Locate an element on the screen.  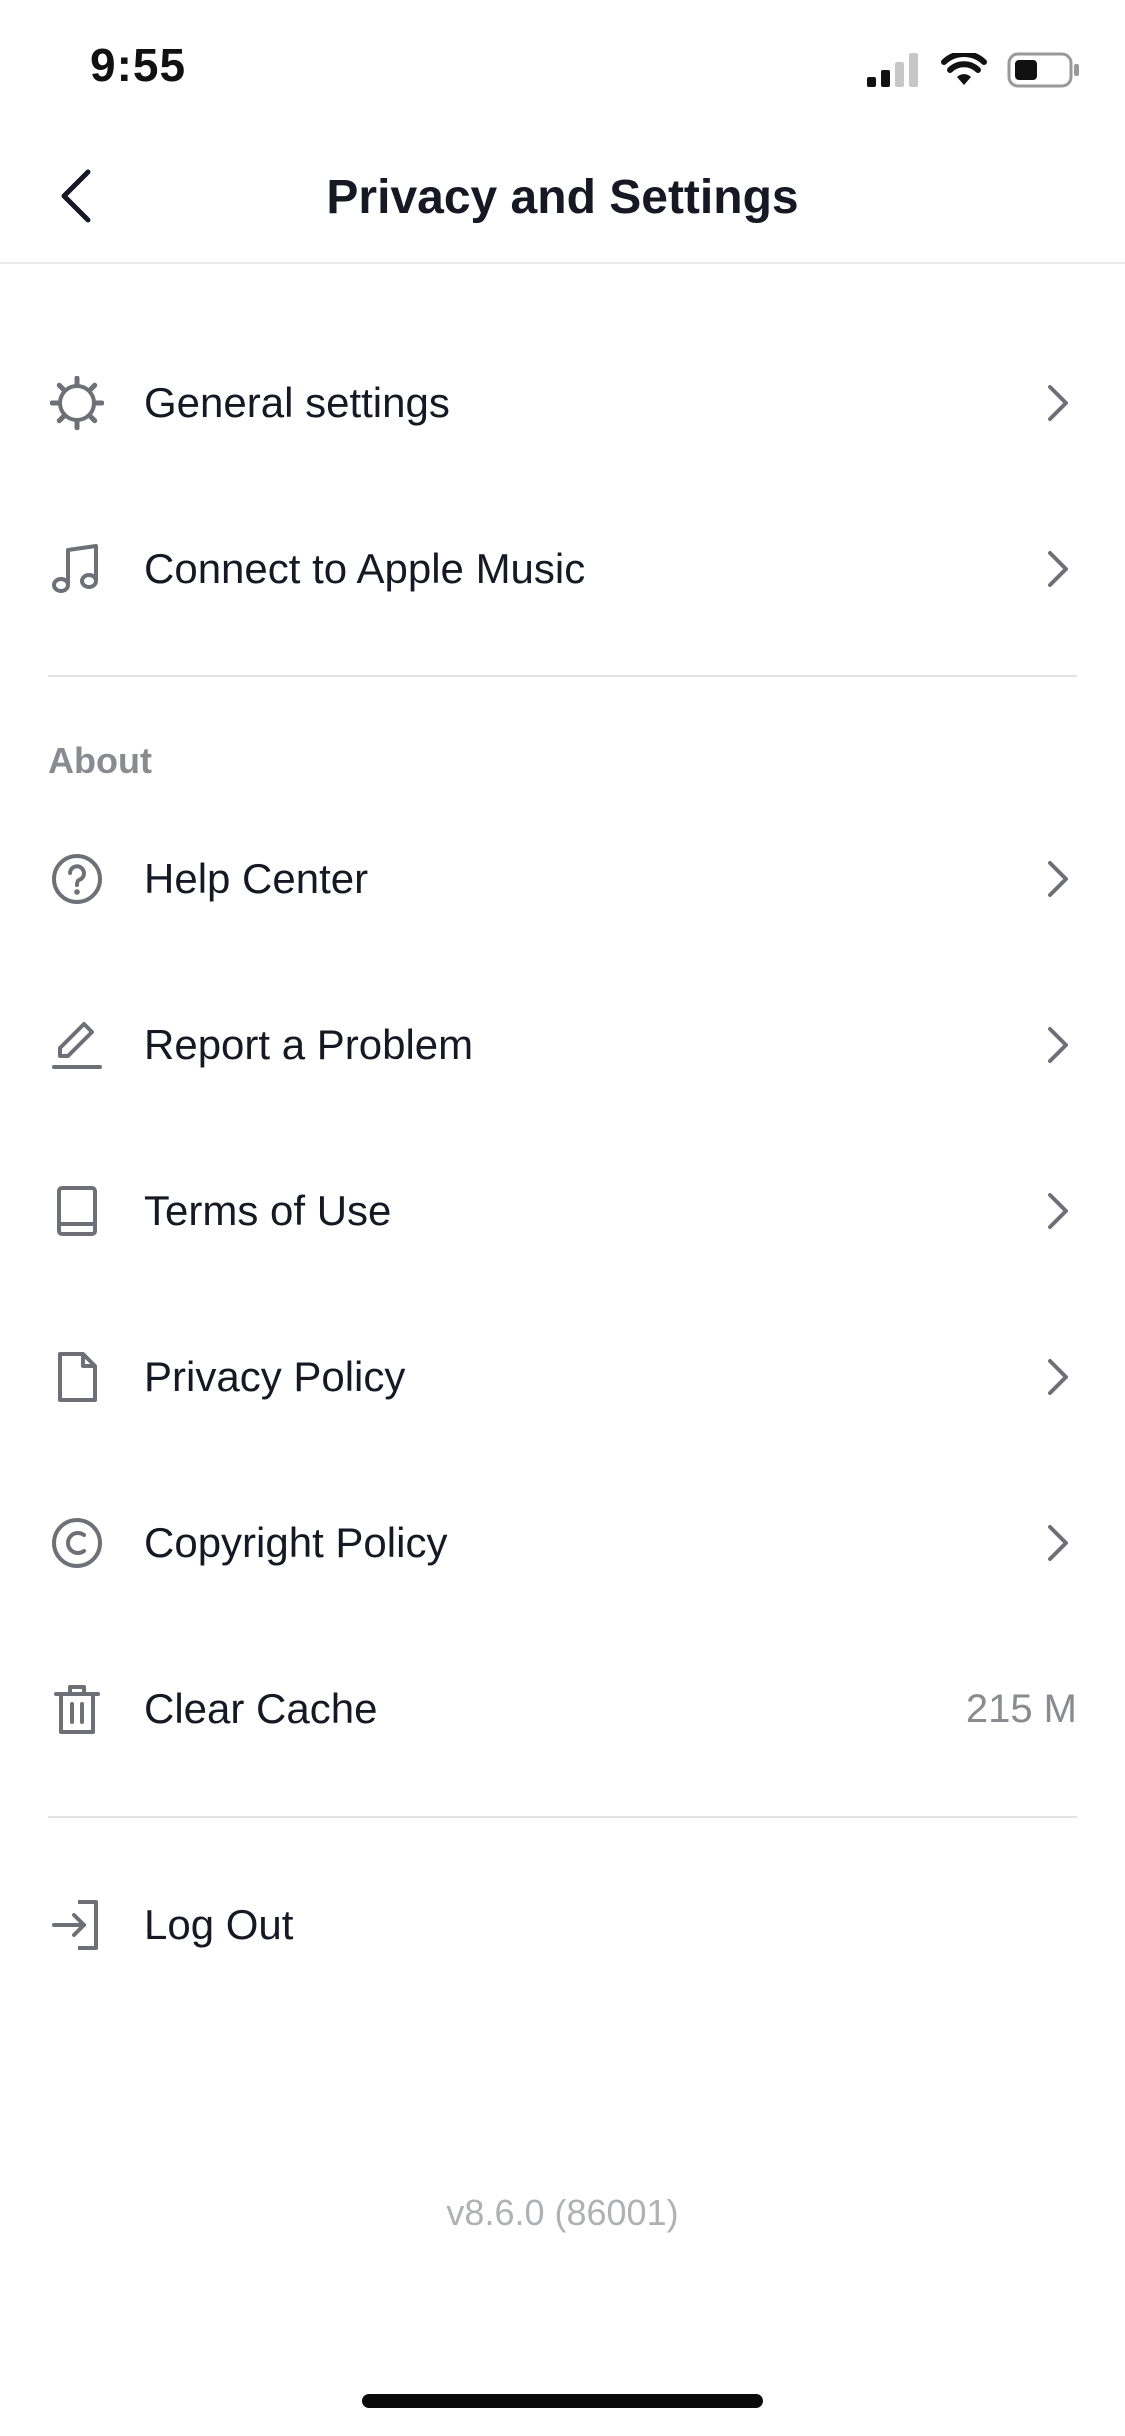
menu-item-connect-apple-music: Connect to Apple Music is located at coordinates (562, 569).